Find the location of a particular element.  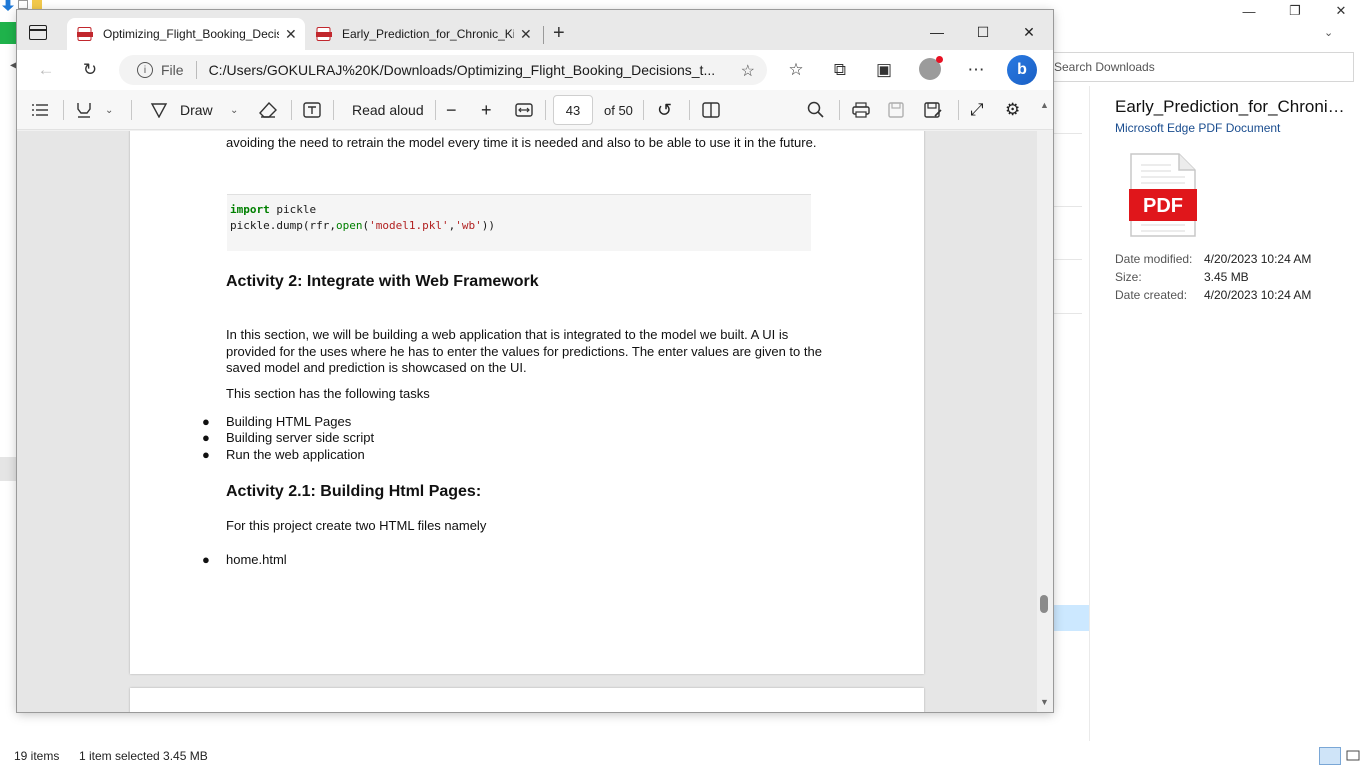

download-arrow-icon is located at coordinates (8, 5).